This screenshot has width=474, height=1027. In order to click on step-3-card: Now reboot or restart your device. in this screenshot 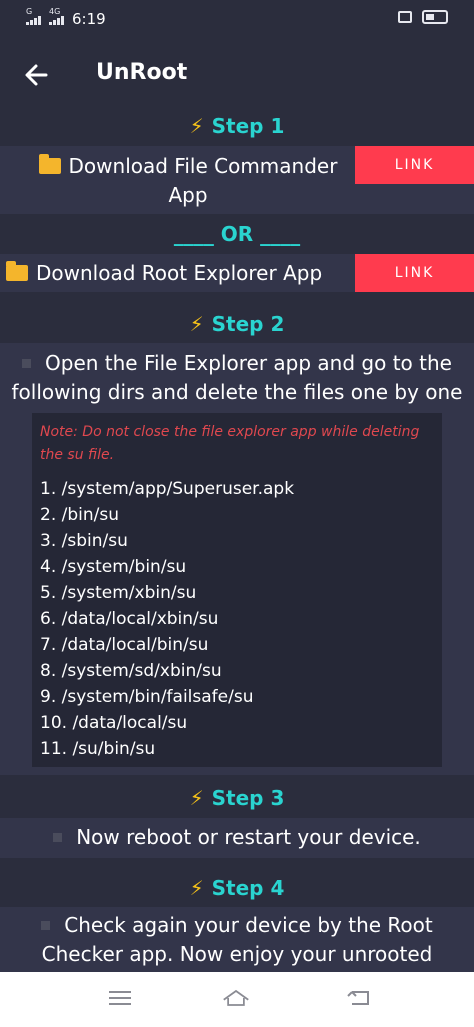, I will do `click(237, 838)`.